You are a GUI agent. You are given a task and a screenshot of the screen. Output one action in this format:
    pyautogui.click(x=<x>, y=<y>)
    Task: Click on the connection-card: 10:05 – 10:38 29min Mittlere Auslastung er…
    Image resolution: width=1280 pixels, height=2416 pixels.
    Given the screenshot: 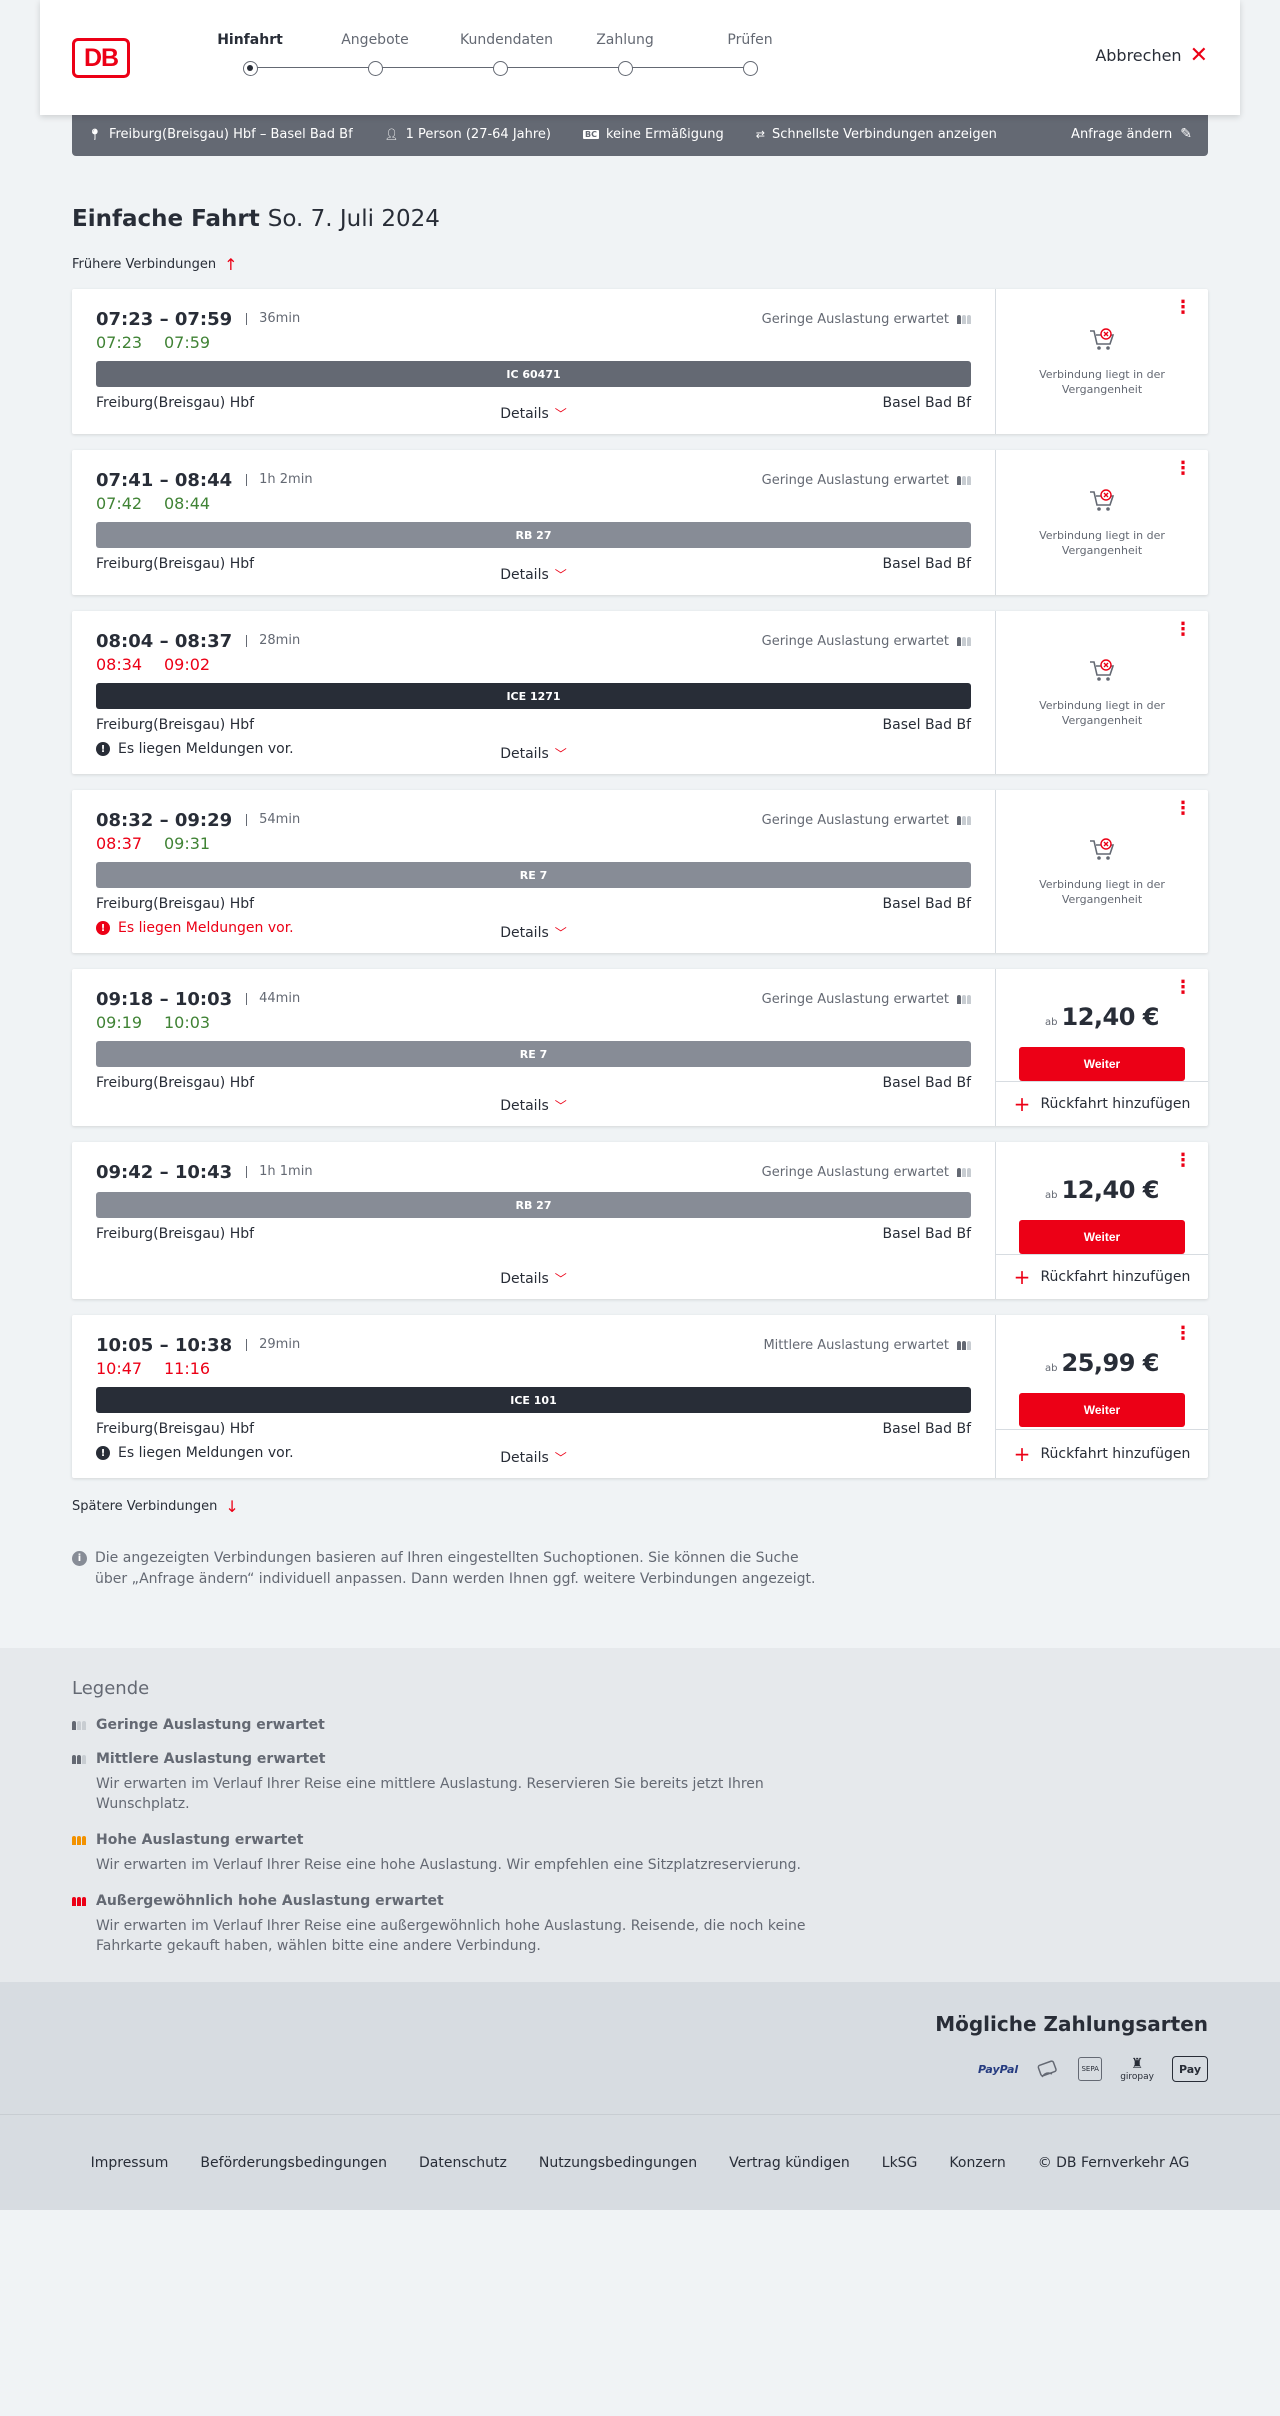 What is the action you would take?
    pyautogui.click(x=640, y=1396)
    